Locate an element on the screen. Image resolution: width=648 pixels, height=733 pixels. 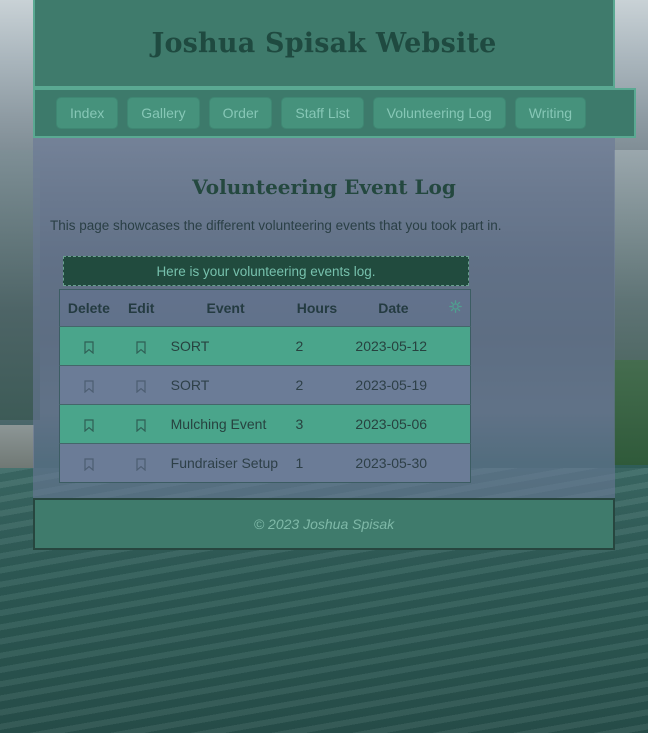
nav-writing-button: Writing is located at coordinates (550, 113).